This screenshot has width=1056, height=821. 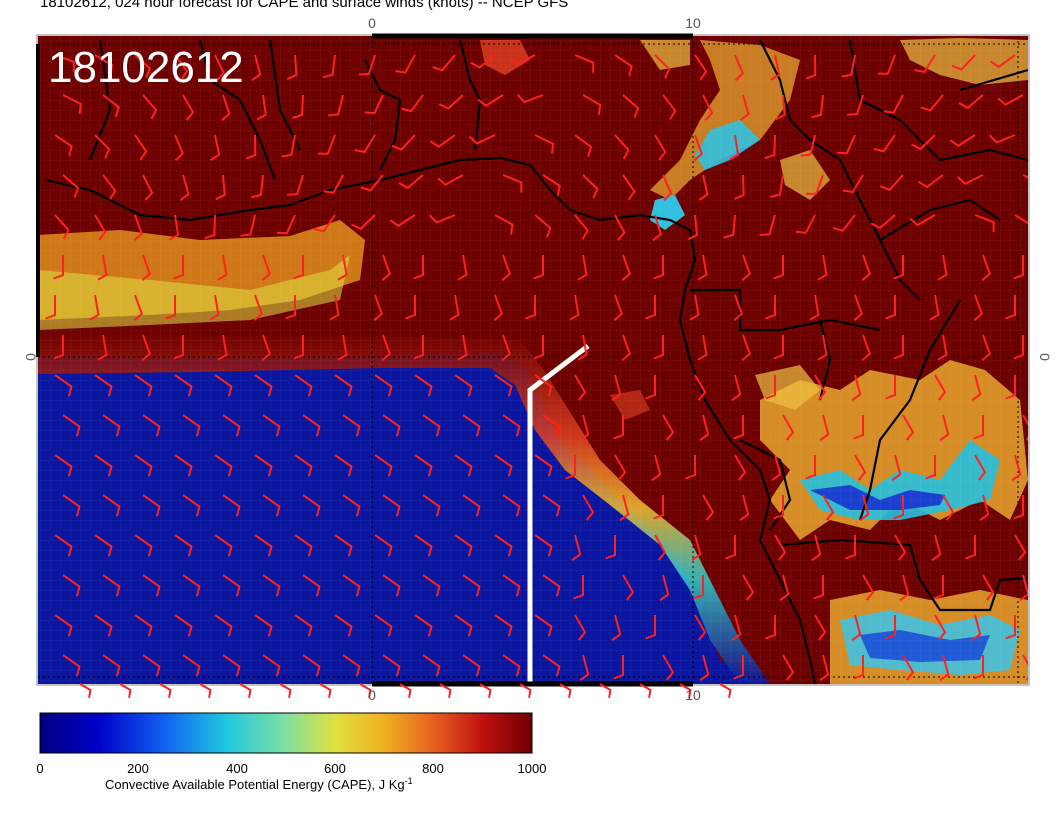 I want to click on colorbar-tick-200: 200, so click(x=138, y=768).